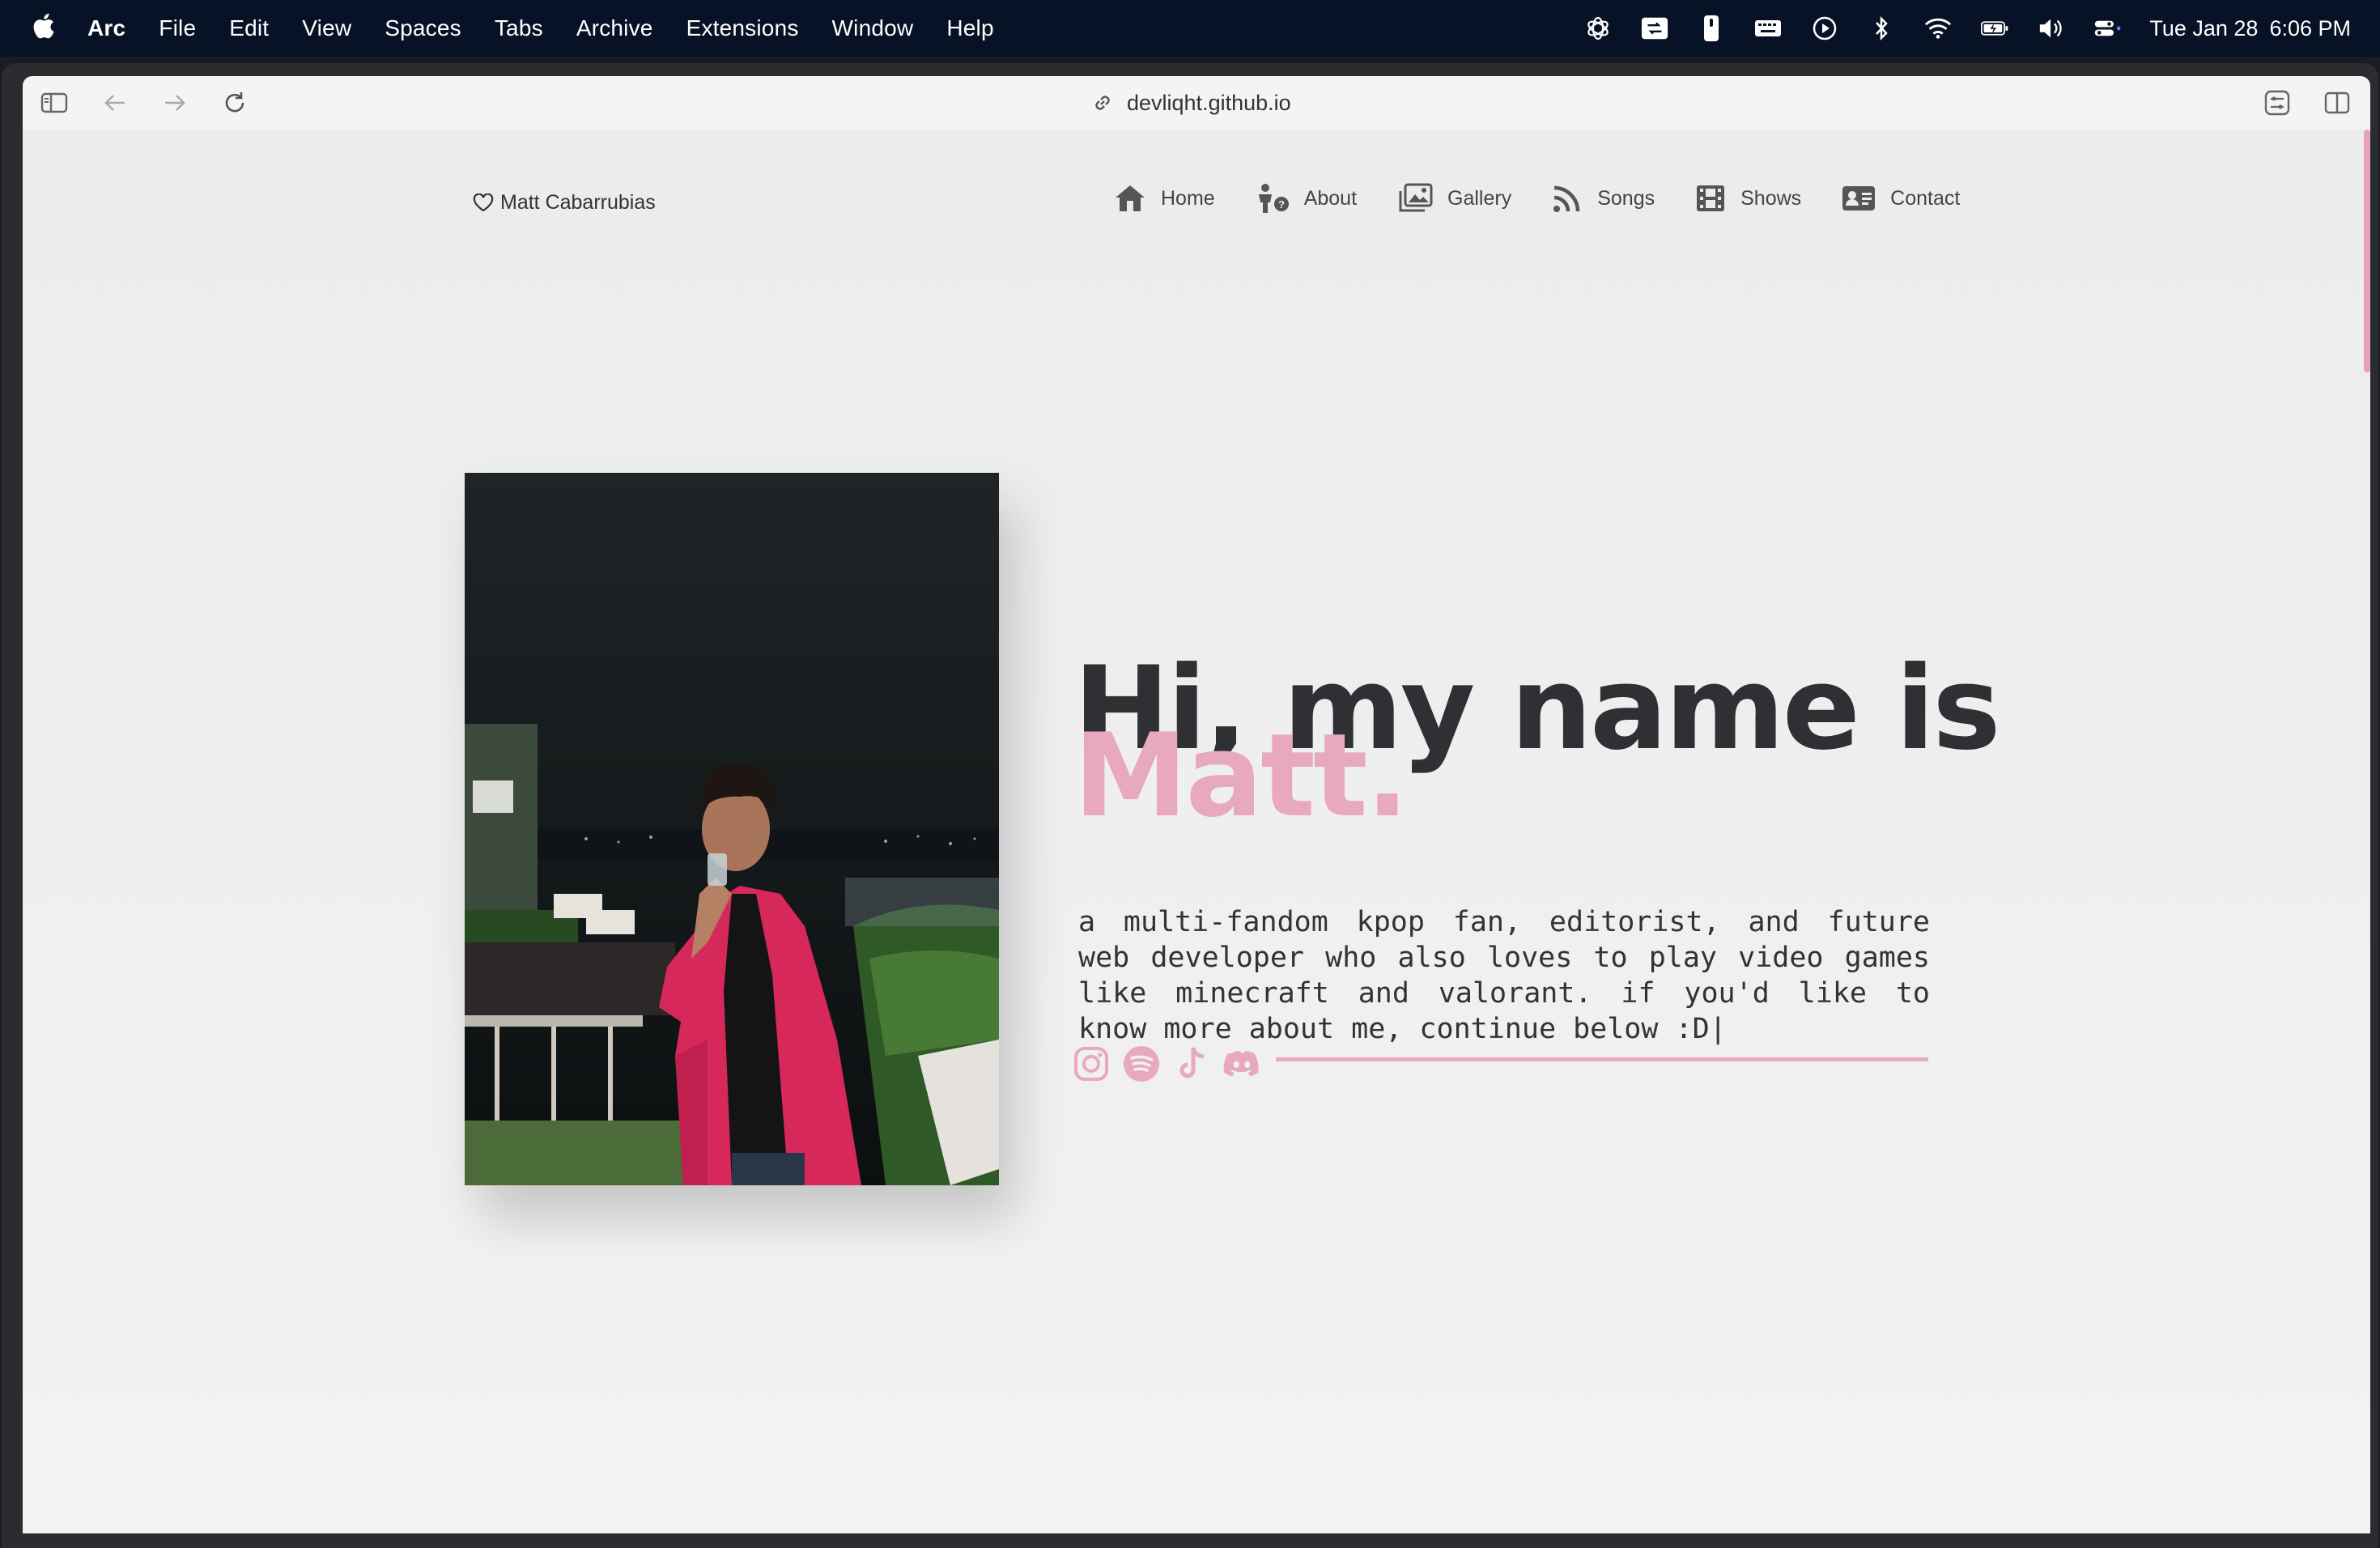 The height and width of the screenshot is (1548, 2380). I want to click on menu-archive: Archive, so click(614, 28).